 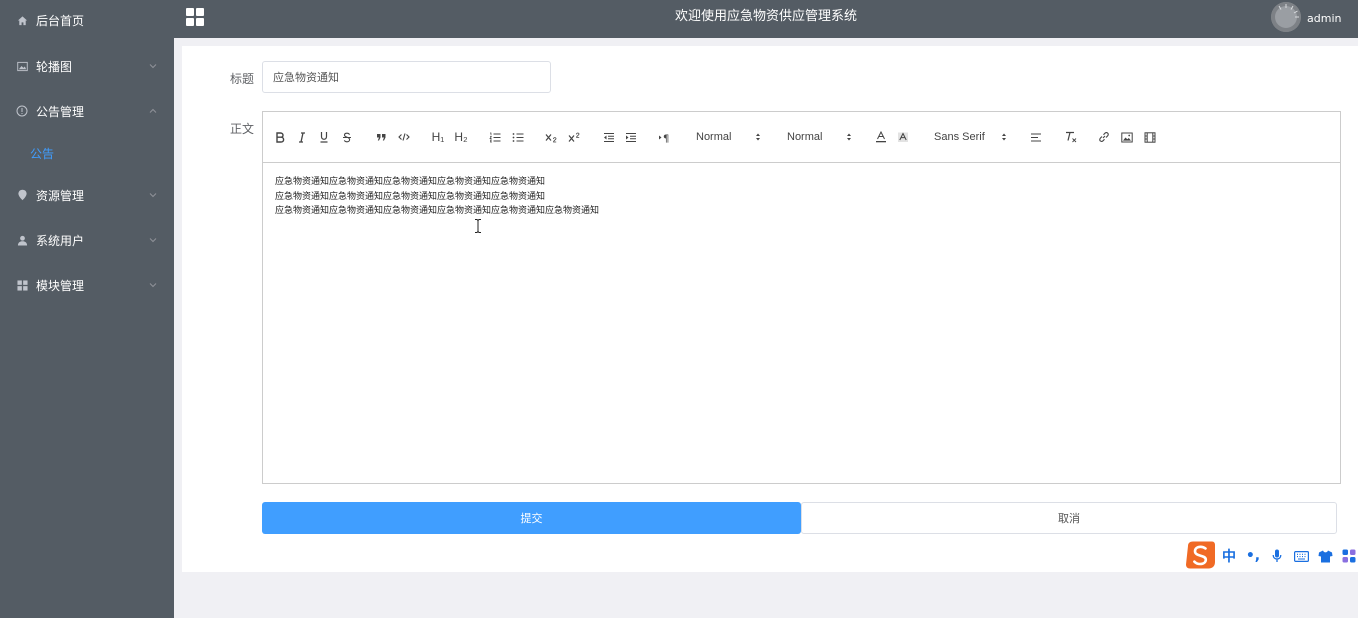 I want to click on indent-button, so click(x=631, y=137).